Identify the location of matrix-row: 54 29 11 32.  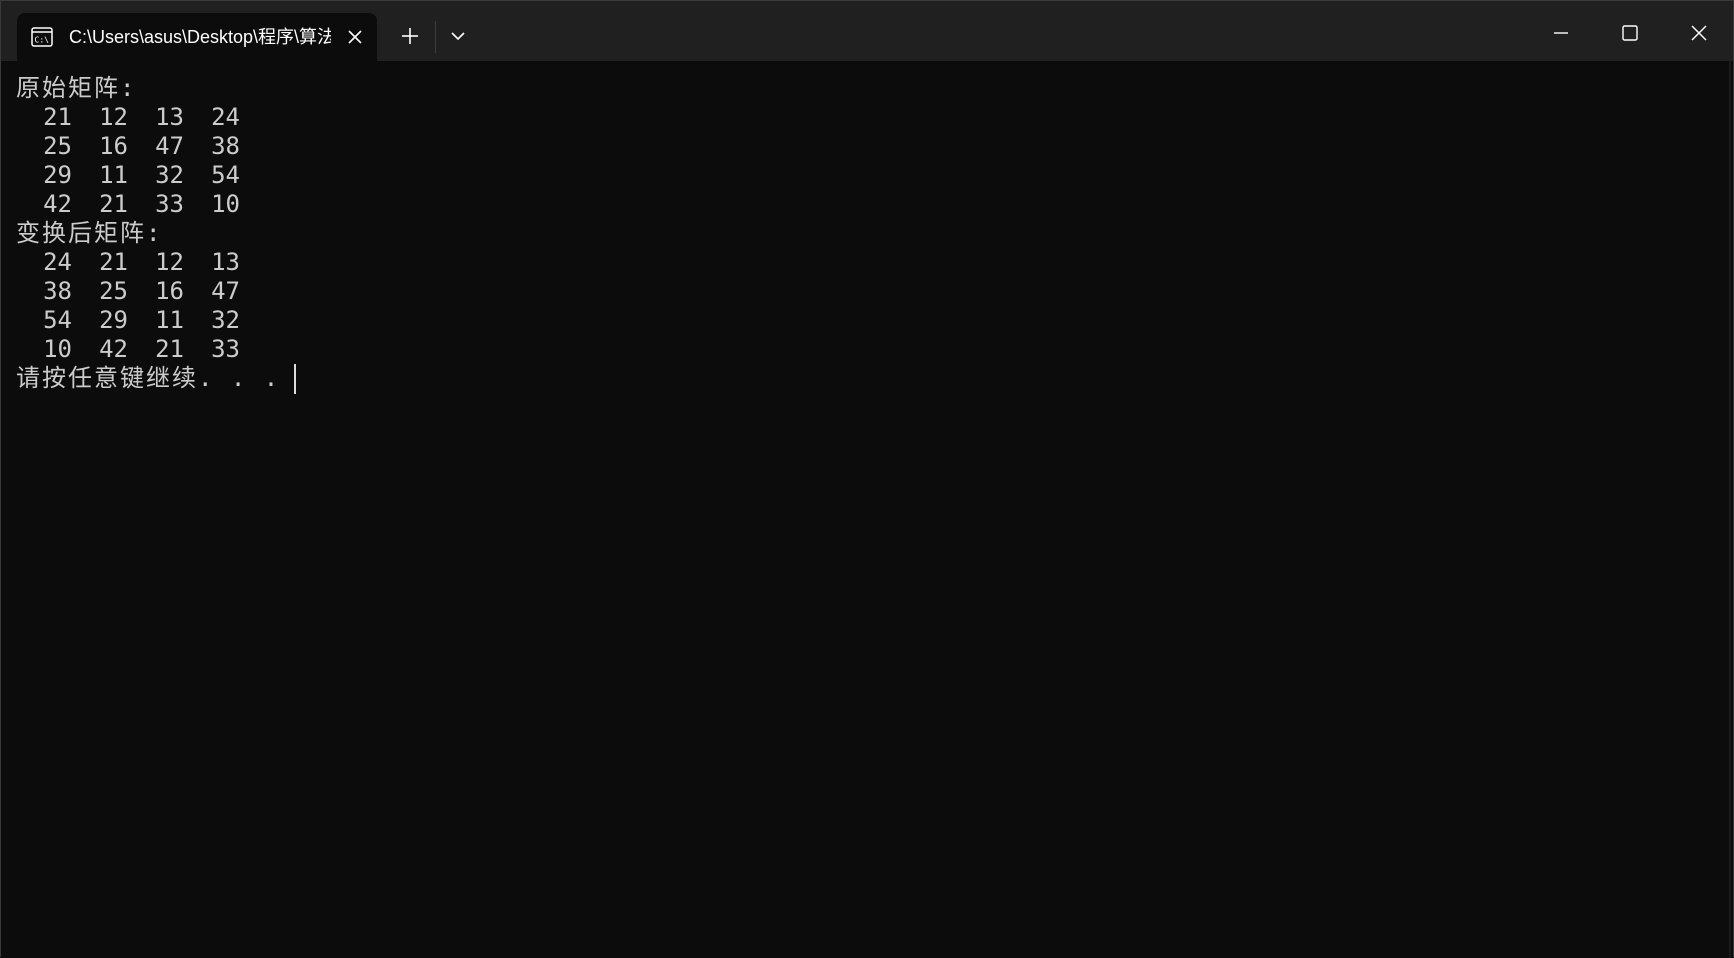
(128, 320).